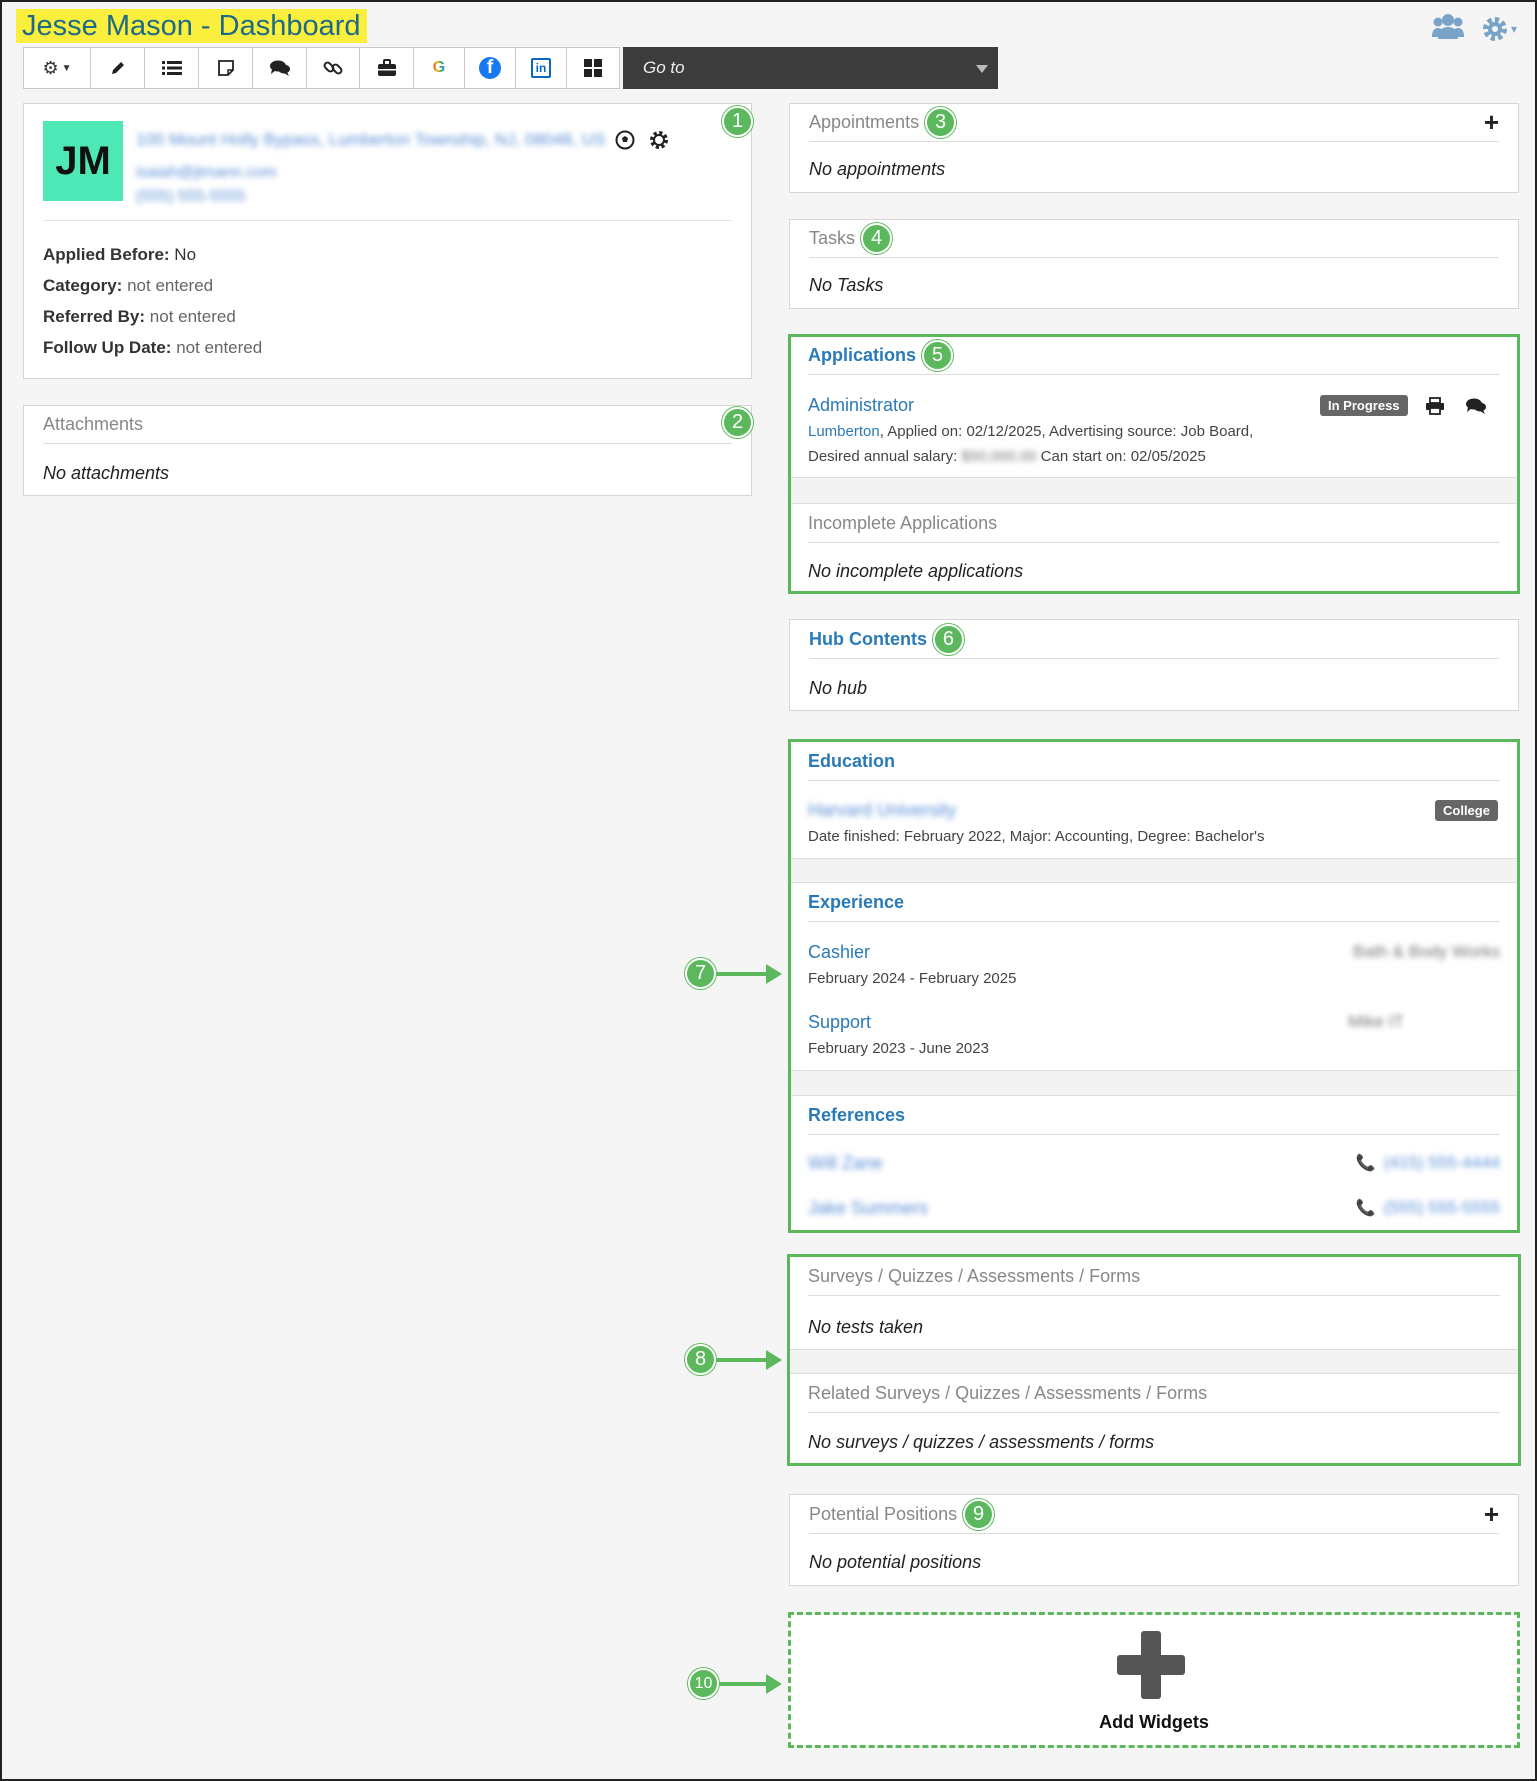  What do you see at coordinates (733, 973) in the screenshot?
I see `callout-7: 7` at bounding box center [733, 973].